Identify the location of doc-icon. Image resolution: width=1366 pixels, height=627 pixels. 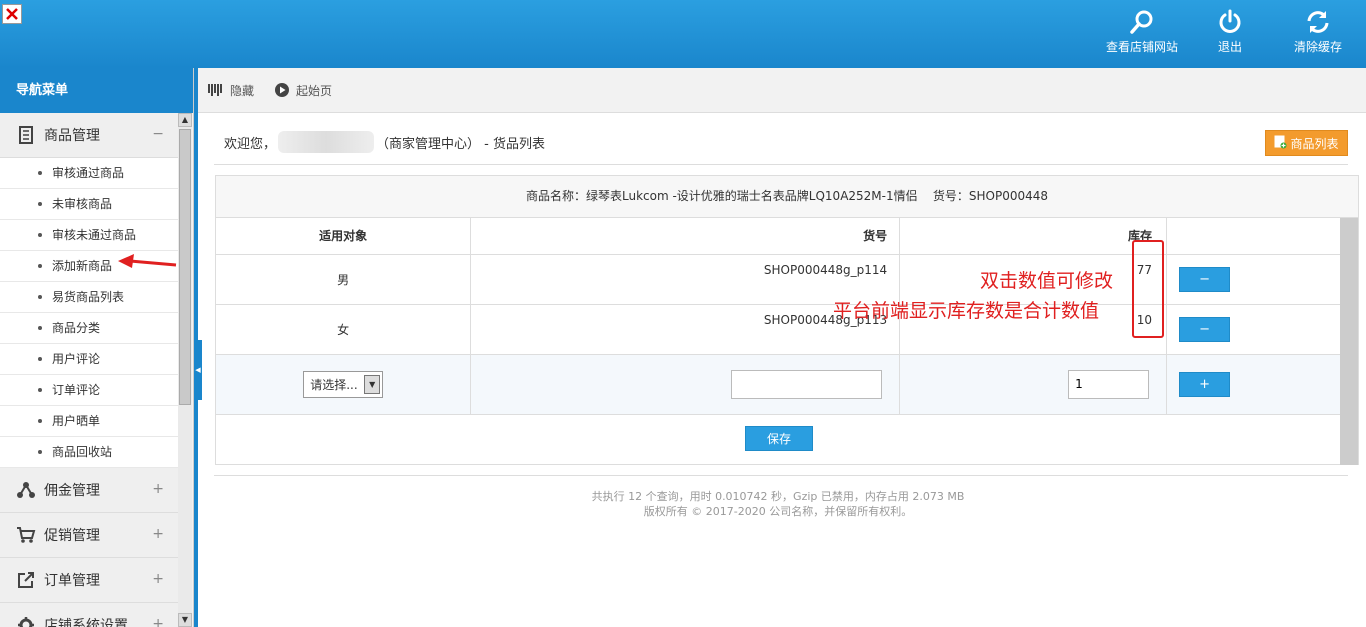
(26, 135).